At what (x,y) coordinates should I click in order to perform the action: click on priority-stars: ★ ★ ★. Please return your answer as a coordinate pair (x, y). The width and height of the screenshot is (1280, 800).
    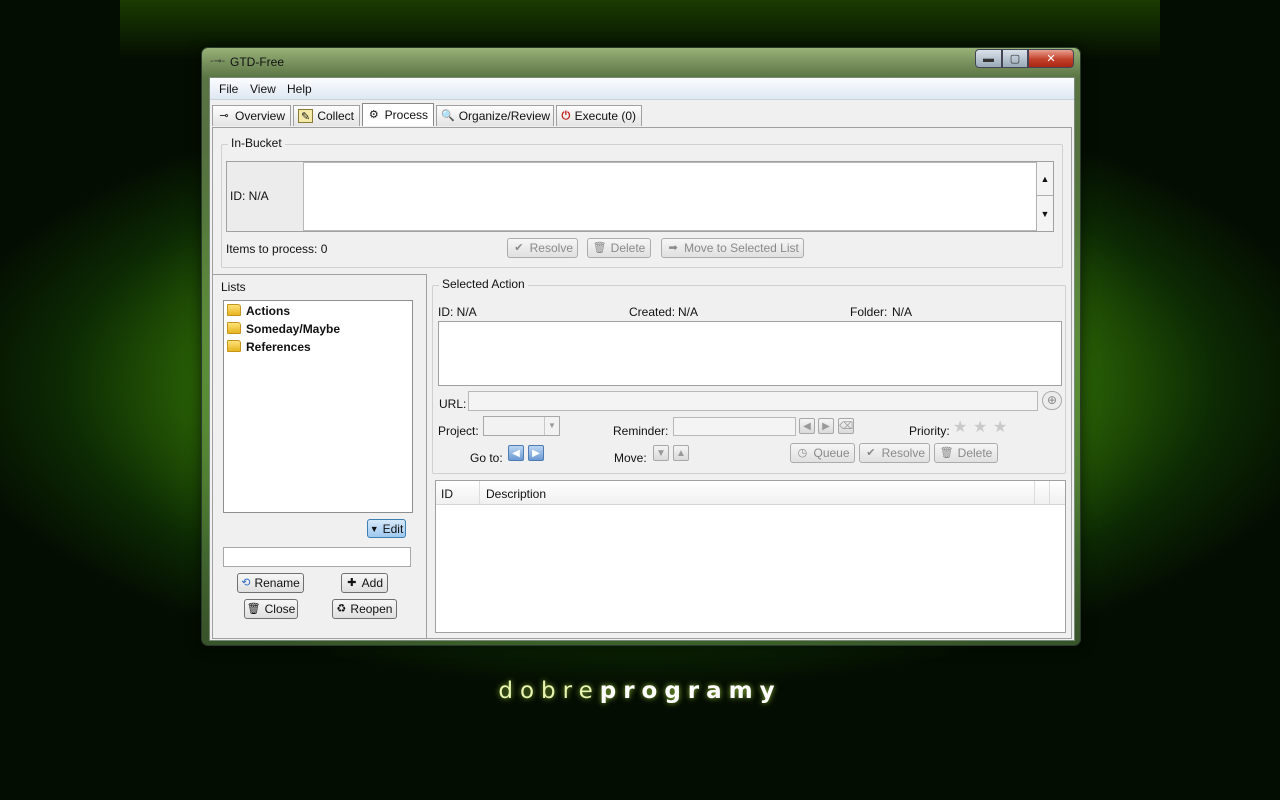
    Looking at the image, I should click on (982, 427).